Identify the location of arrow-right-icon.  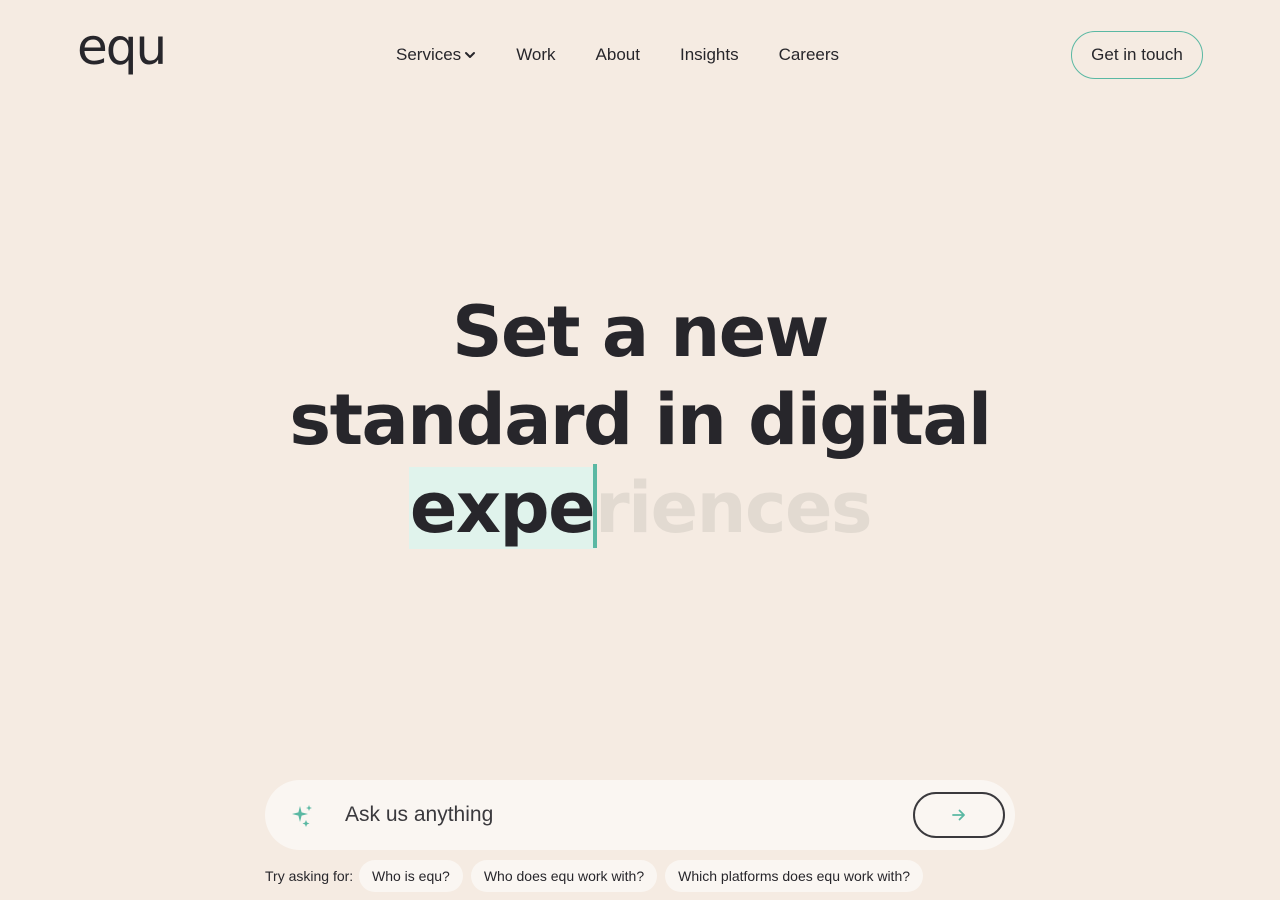
(959, 815).